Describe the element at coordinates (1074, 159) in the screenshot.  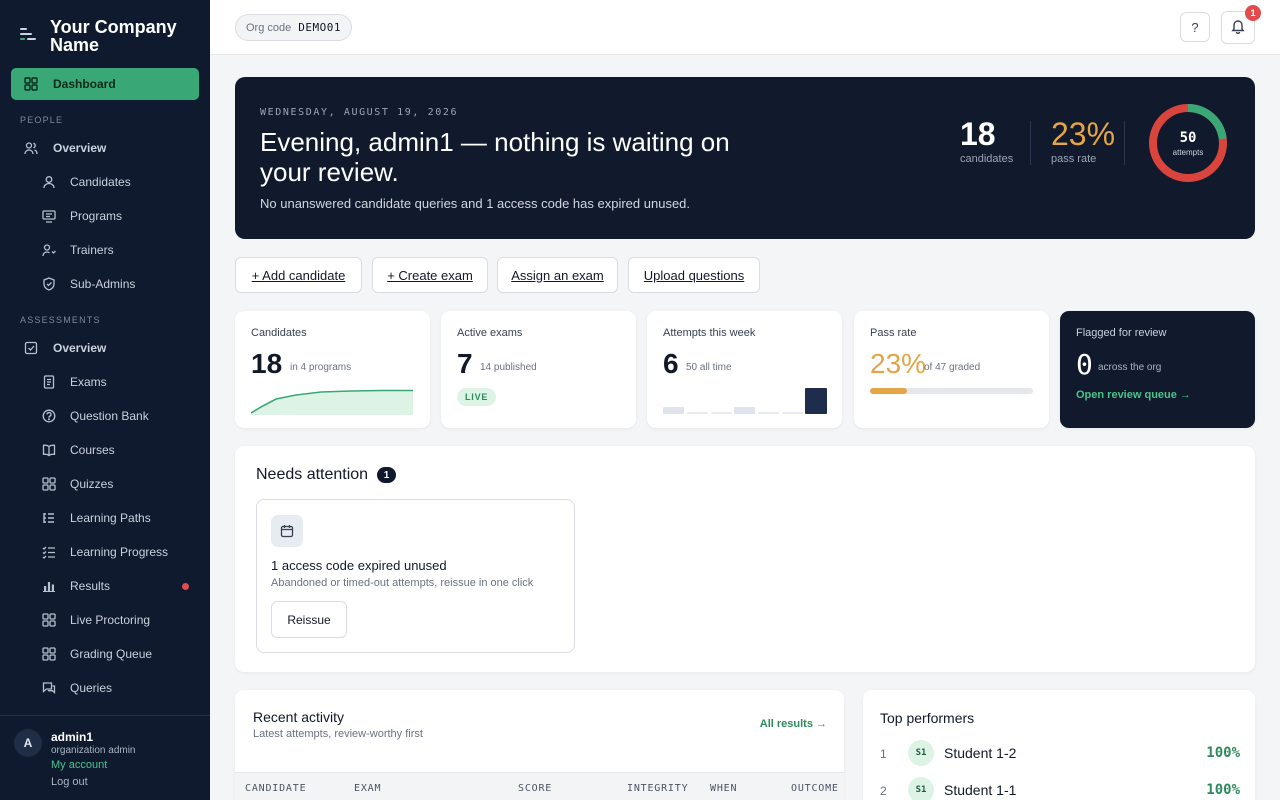
I see `hero-pass-rate-label: pass rate` at that location.